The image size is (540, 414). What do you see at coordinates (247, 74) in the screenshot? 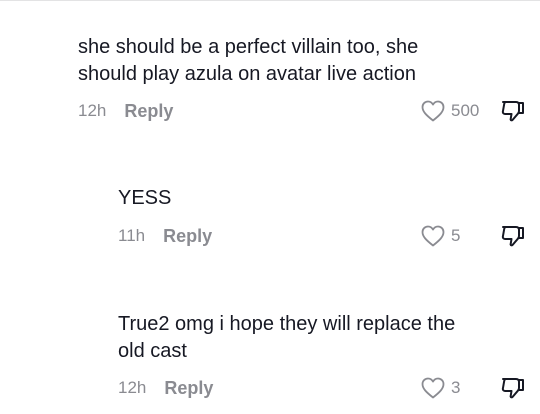
I see `comment-text-line: should play azula on avatar live action` at bounding box center [247, 74].